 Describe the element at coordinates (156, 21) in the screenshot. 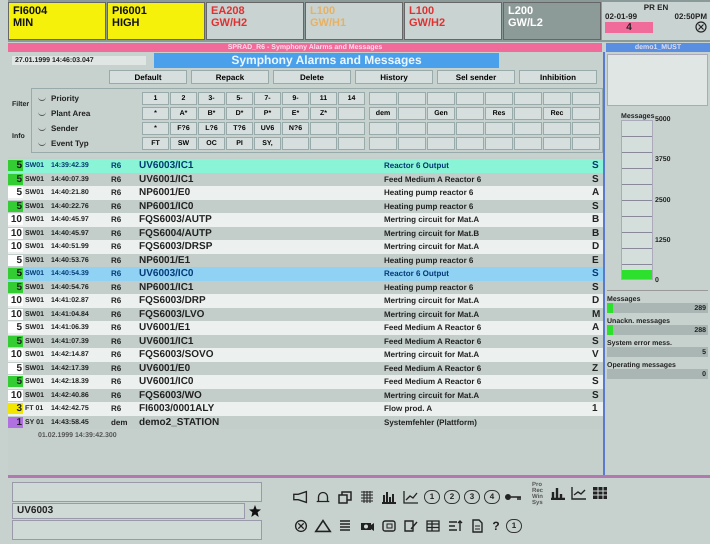

I see `alarm-tile: PI6001 HIGH` at that location.